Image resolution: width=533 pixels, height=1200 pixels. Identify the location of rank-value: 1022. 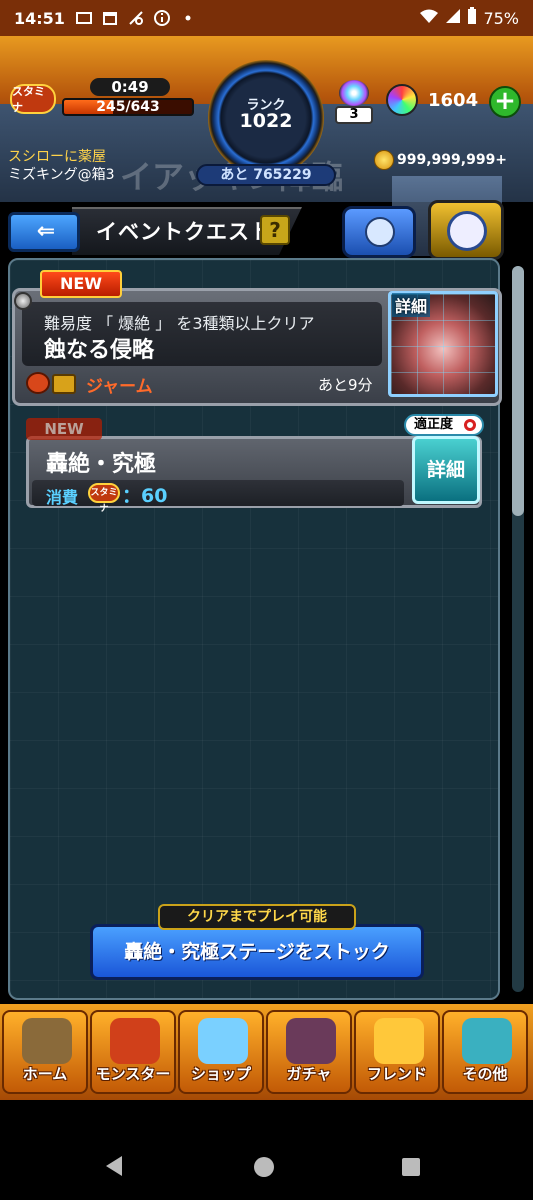
(266, 121).